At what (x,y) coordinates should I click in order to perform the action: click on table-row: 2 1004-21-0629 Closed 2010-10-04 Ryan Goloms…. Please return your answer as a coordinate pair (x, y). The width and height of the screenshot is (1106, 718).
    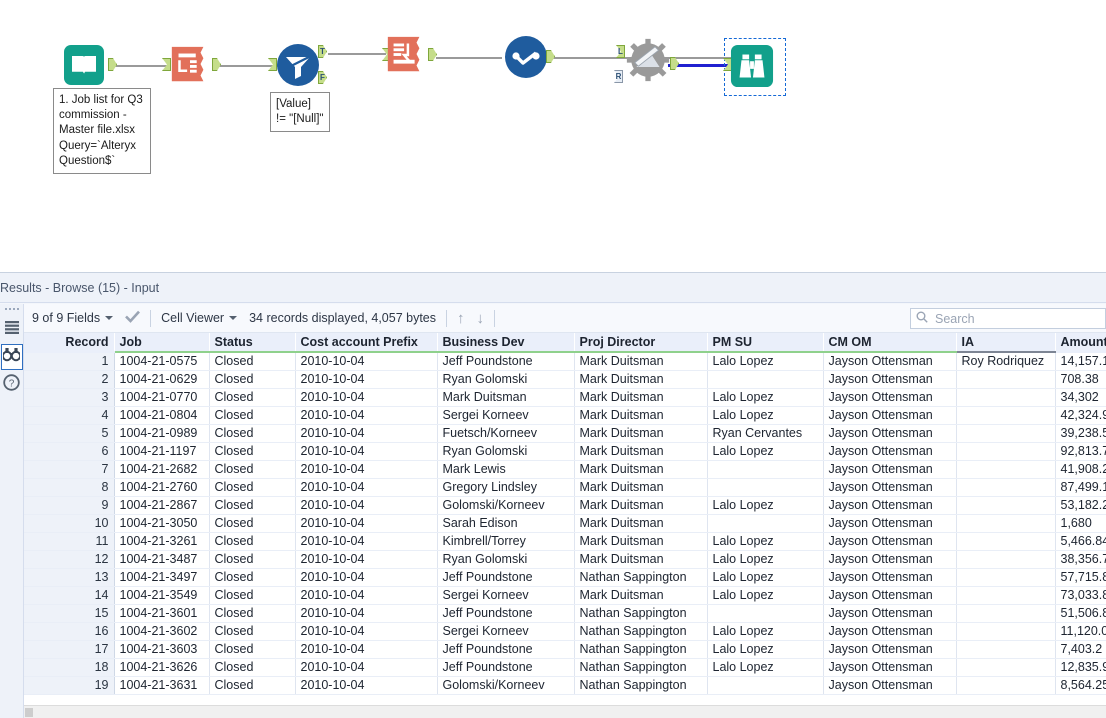
    Looking at the image, I should click on (565, 379).